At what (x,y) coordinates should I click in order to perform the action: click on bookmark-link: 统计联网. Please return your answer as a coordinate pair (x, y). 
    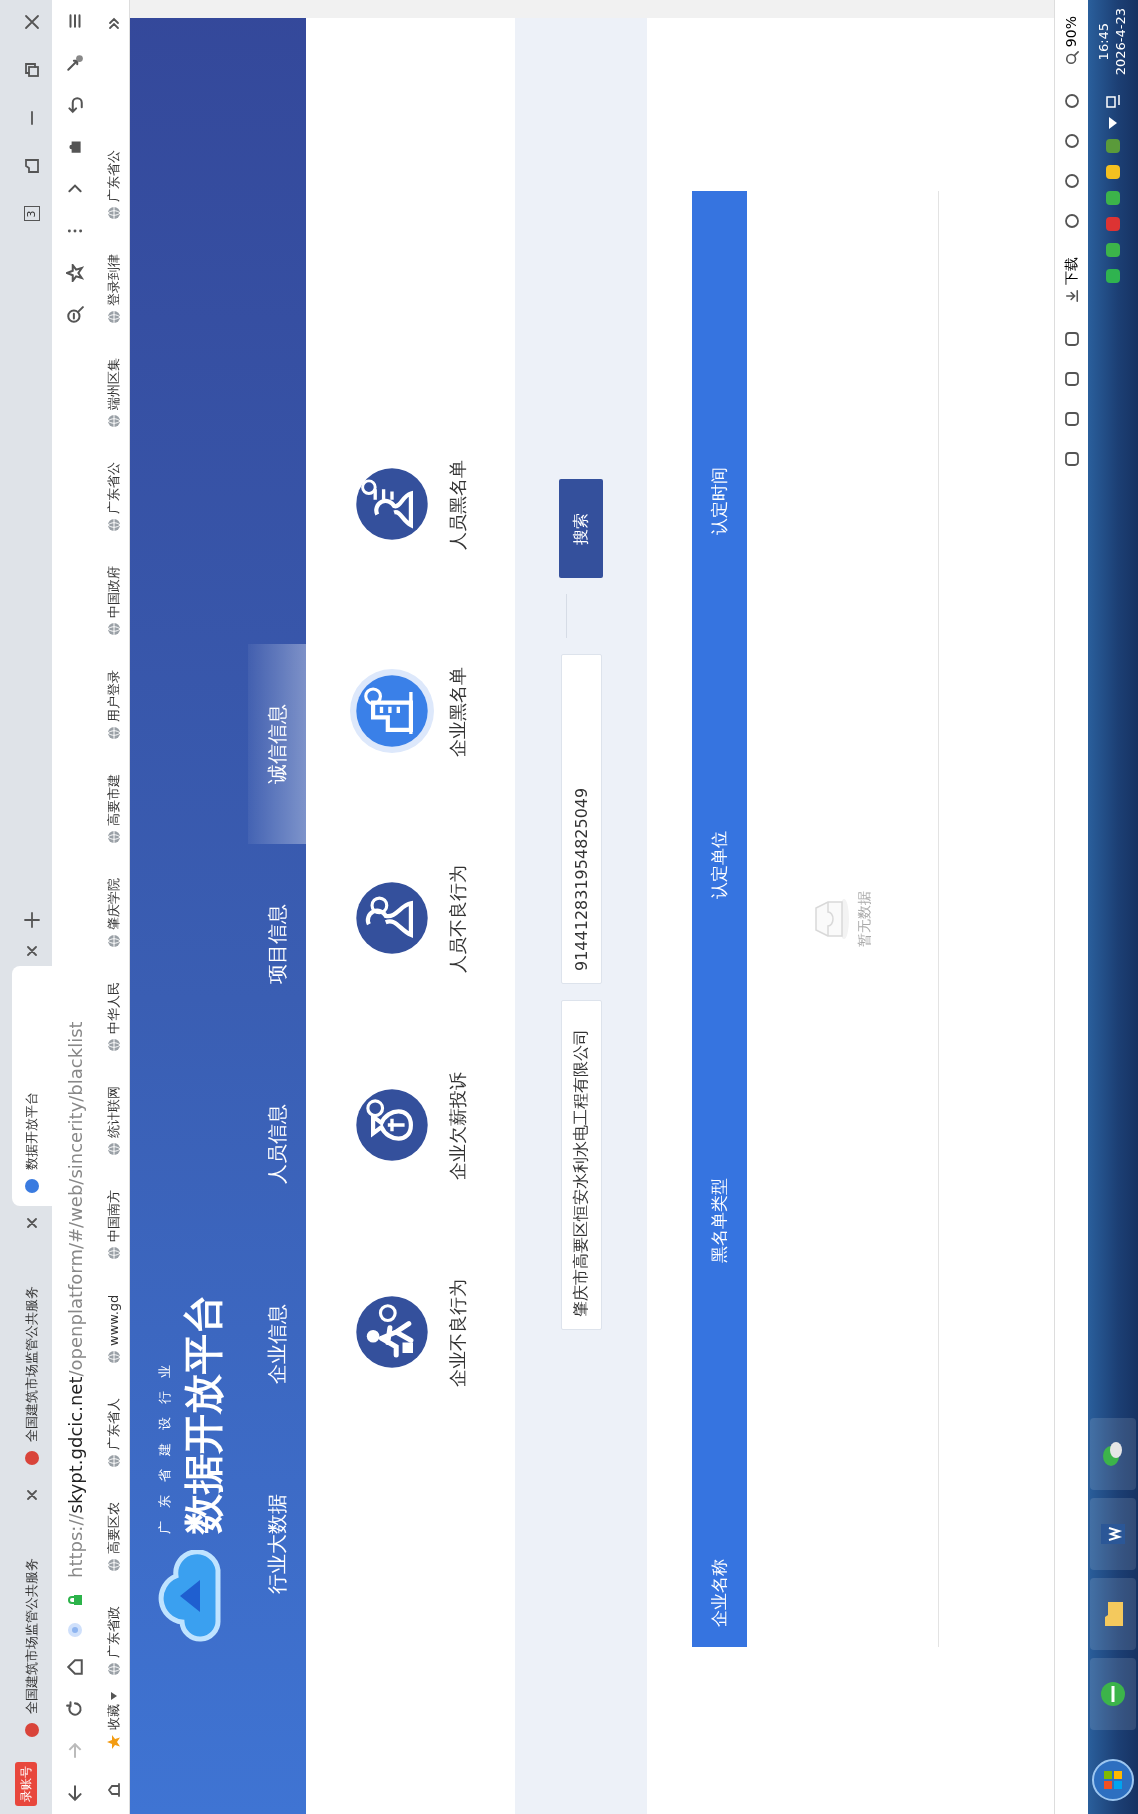
    Looking at the image, I should click on (113, 1112).